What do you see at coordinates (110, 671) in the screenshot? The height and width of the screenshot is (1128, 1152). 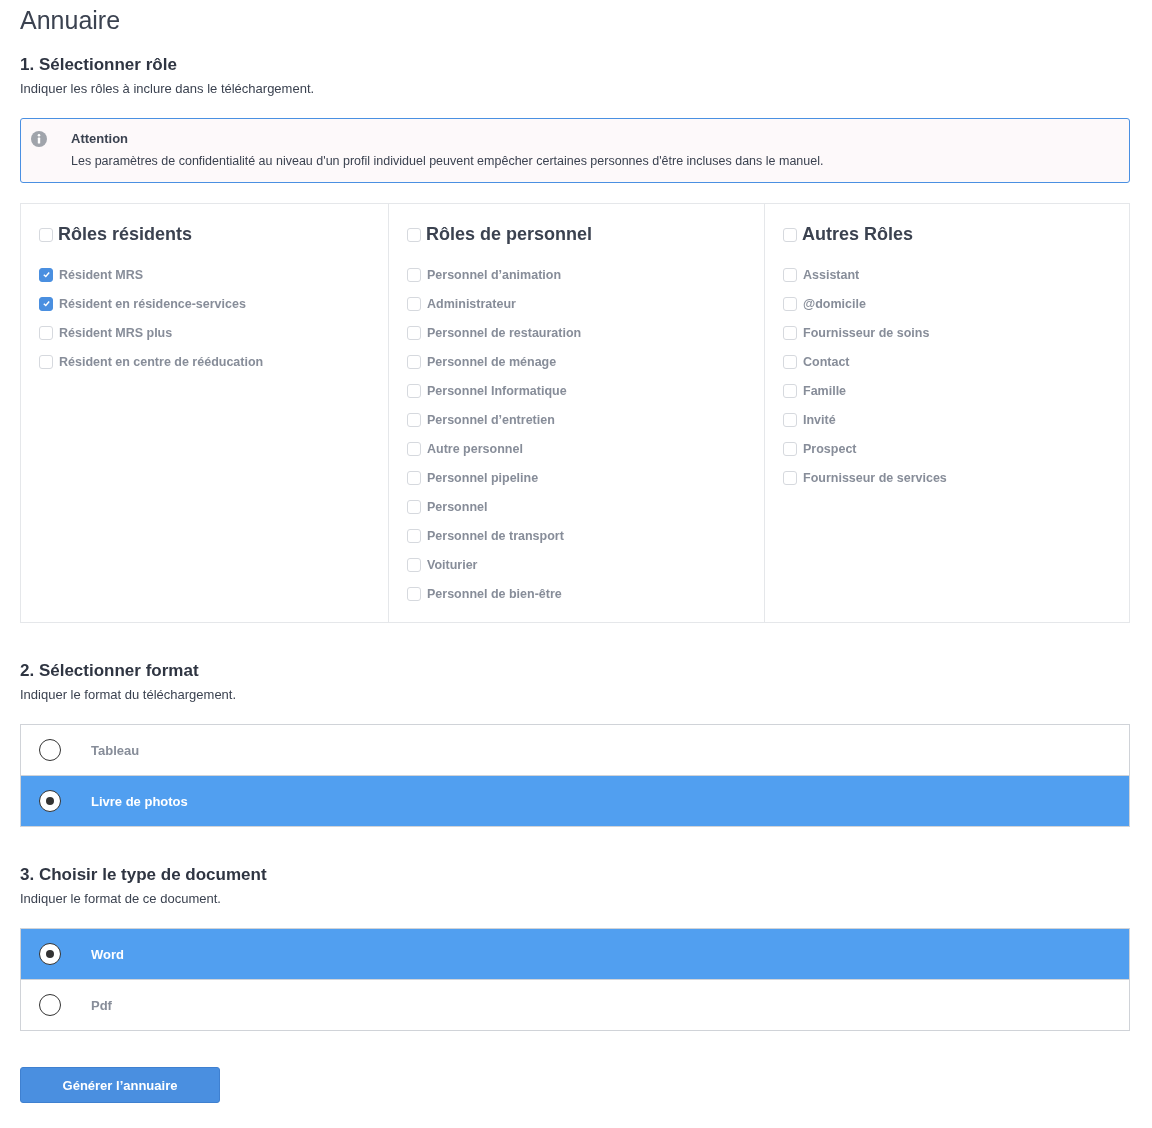 I see `step-heading: 2. Sélectionner format` at bounding box center [110, 671].